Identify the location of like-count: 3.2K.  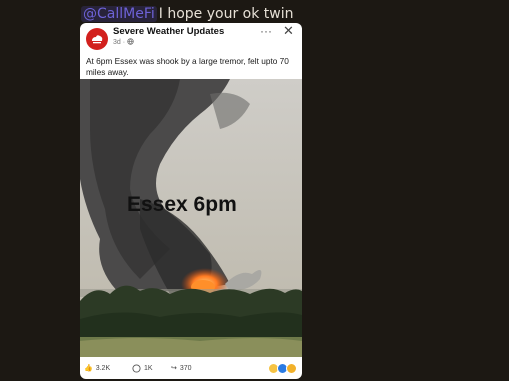
(103, 368).